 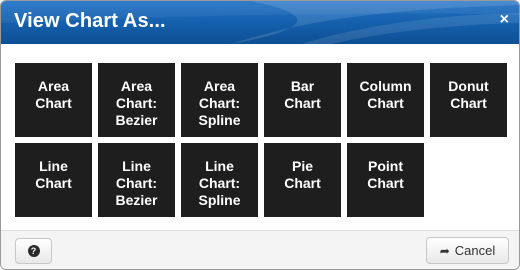 What do you see at coordinates (475, 250) in the screenshot?
I see `cancel-button-label: Cancel` at bounding box center [475, 250].